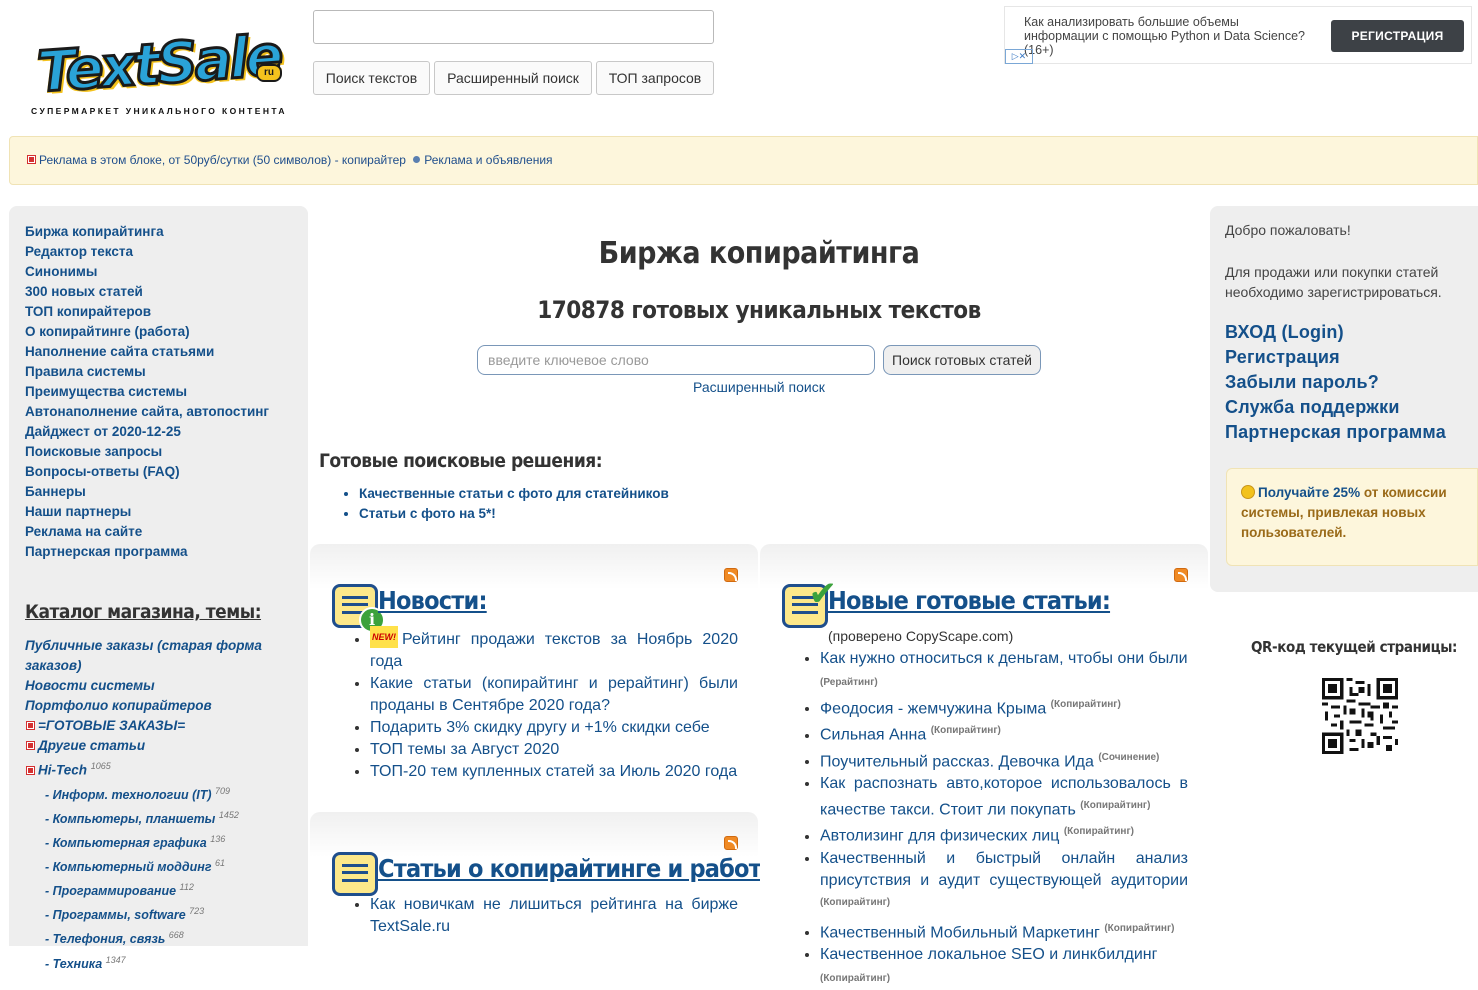 The image size is (1478, 990). Describe the element at coordinates (1335, 332) in the screenshot. I see `login-link: ВХОД (Login)` at that location.